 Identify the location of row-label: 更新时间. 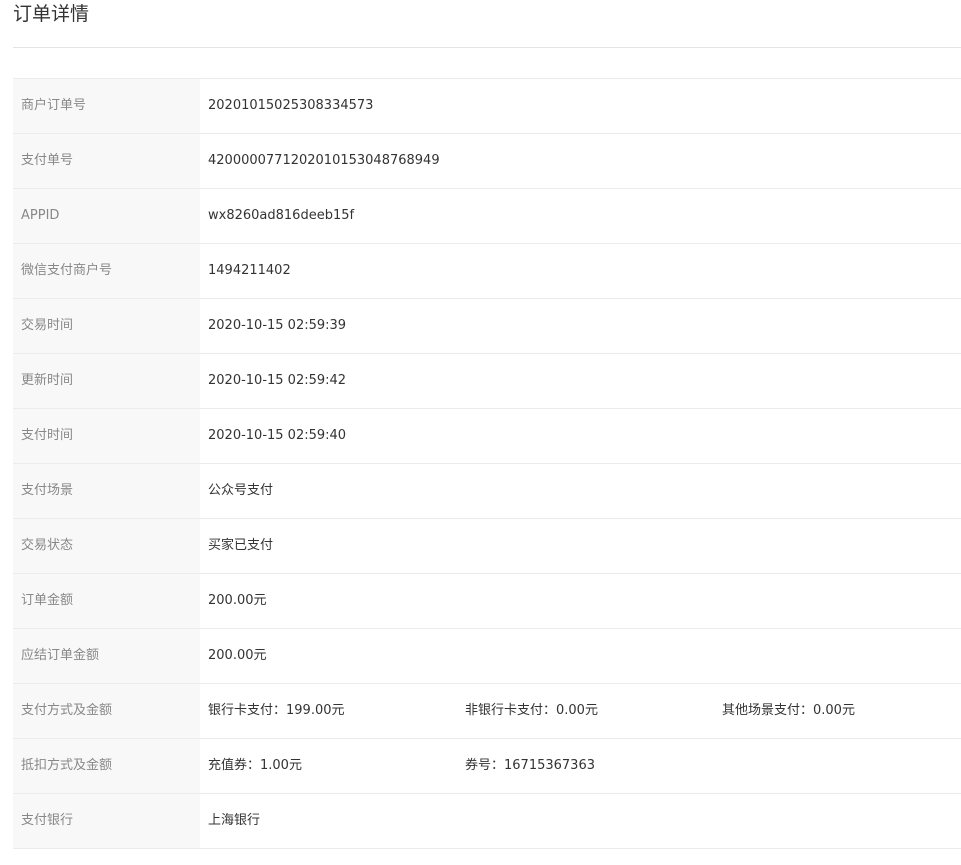
(106, 381).